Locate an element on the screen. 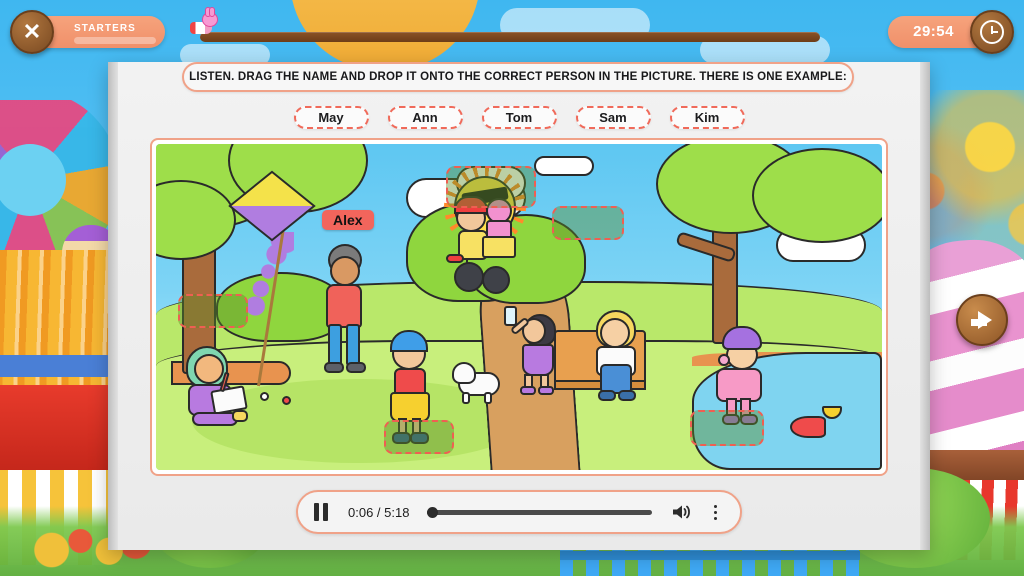  dropzone-boy-cap is located at coordinates (419, 437).